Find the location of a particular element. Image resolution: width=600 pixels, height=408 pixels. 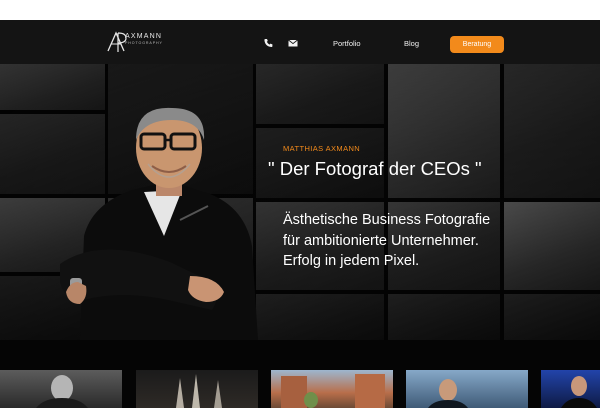

phone-icon is located at coordinates (269, 43).